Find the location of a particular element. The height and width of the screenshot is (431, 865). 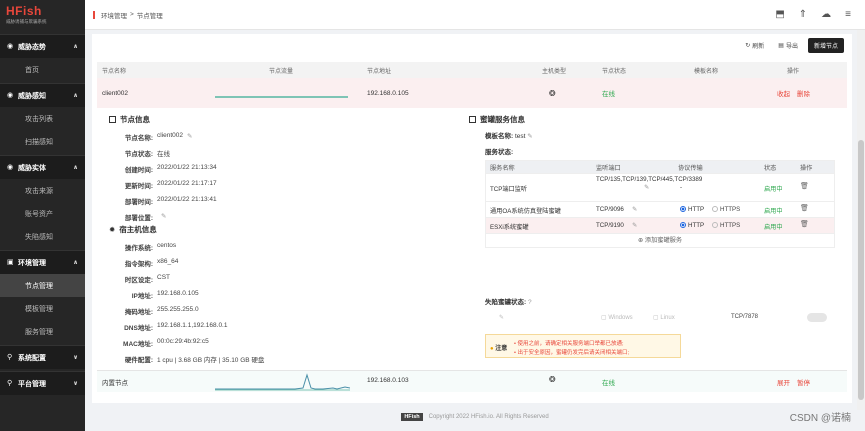

notice-line-text: 出于安全原因，蜜罐仍发完后请关闭相关端口; is located at coordinates (573, 353).